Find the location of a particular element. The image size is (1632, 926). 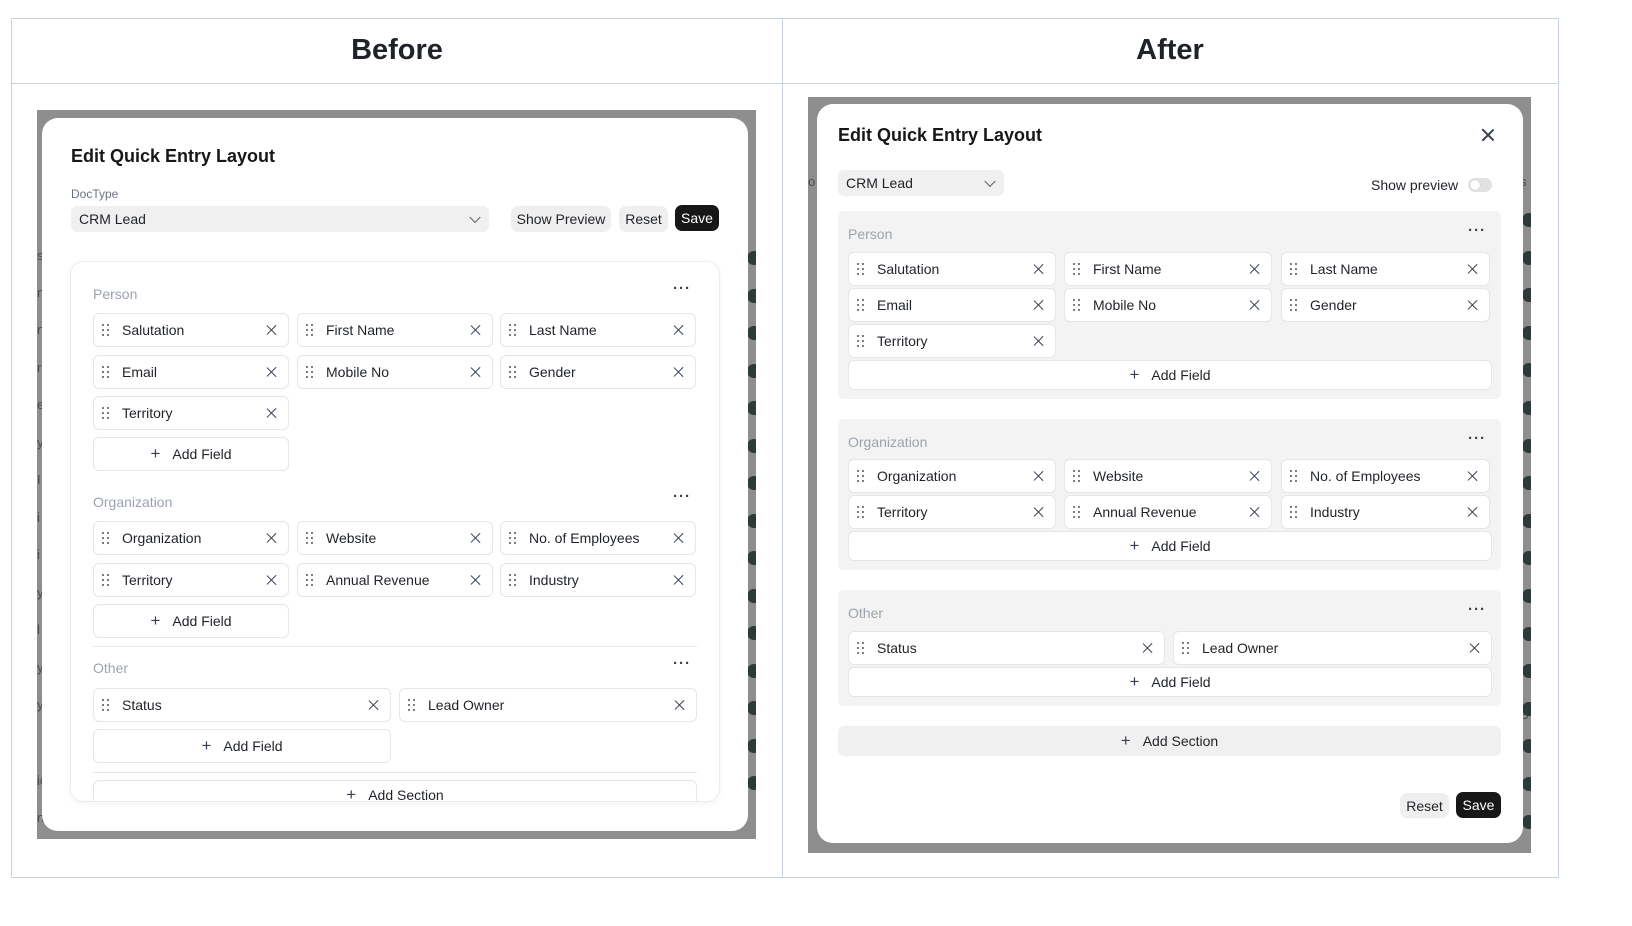

before-save-button: Save is located at coordinates (697, 218).